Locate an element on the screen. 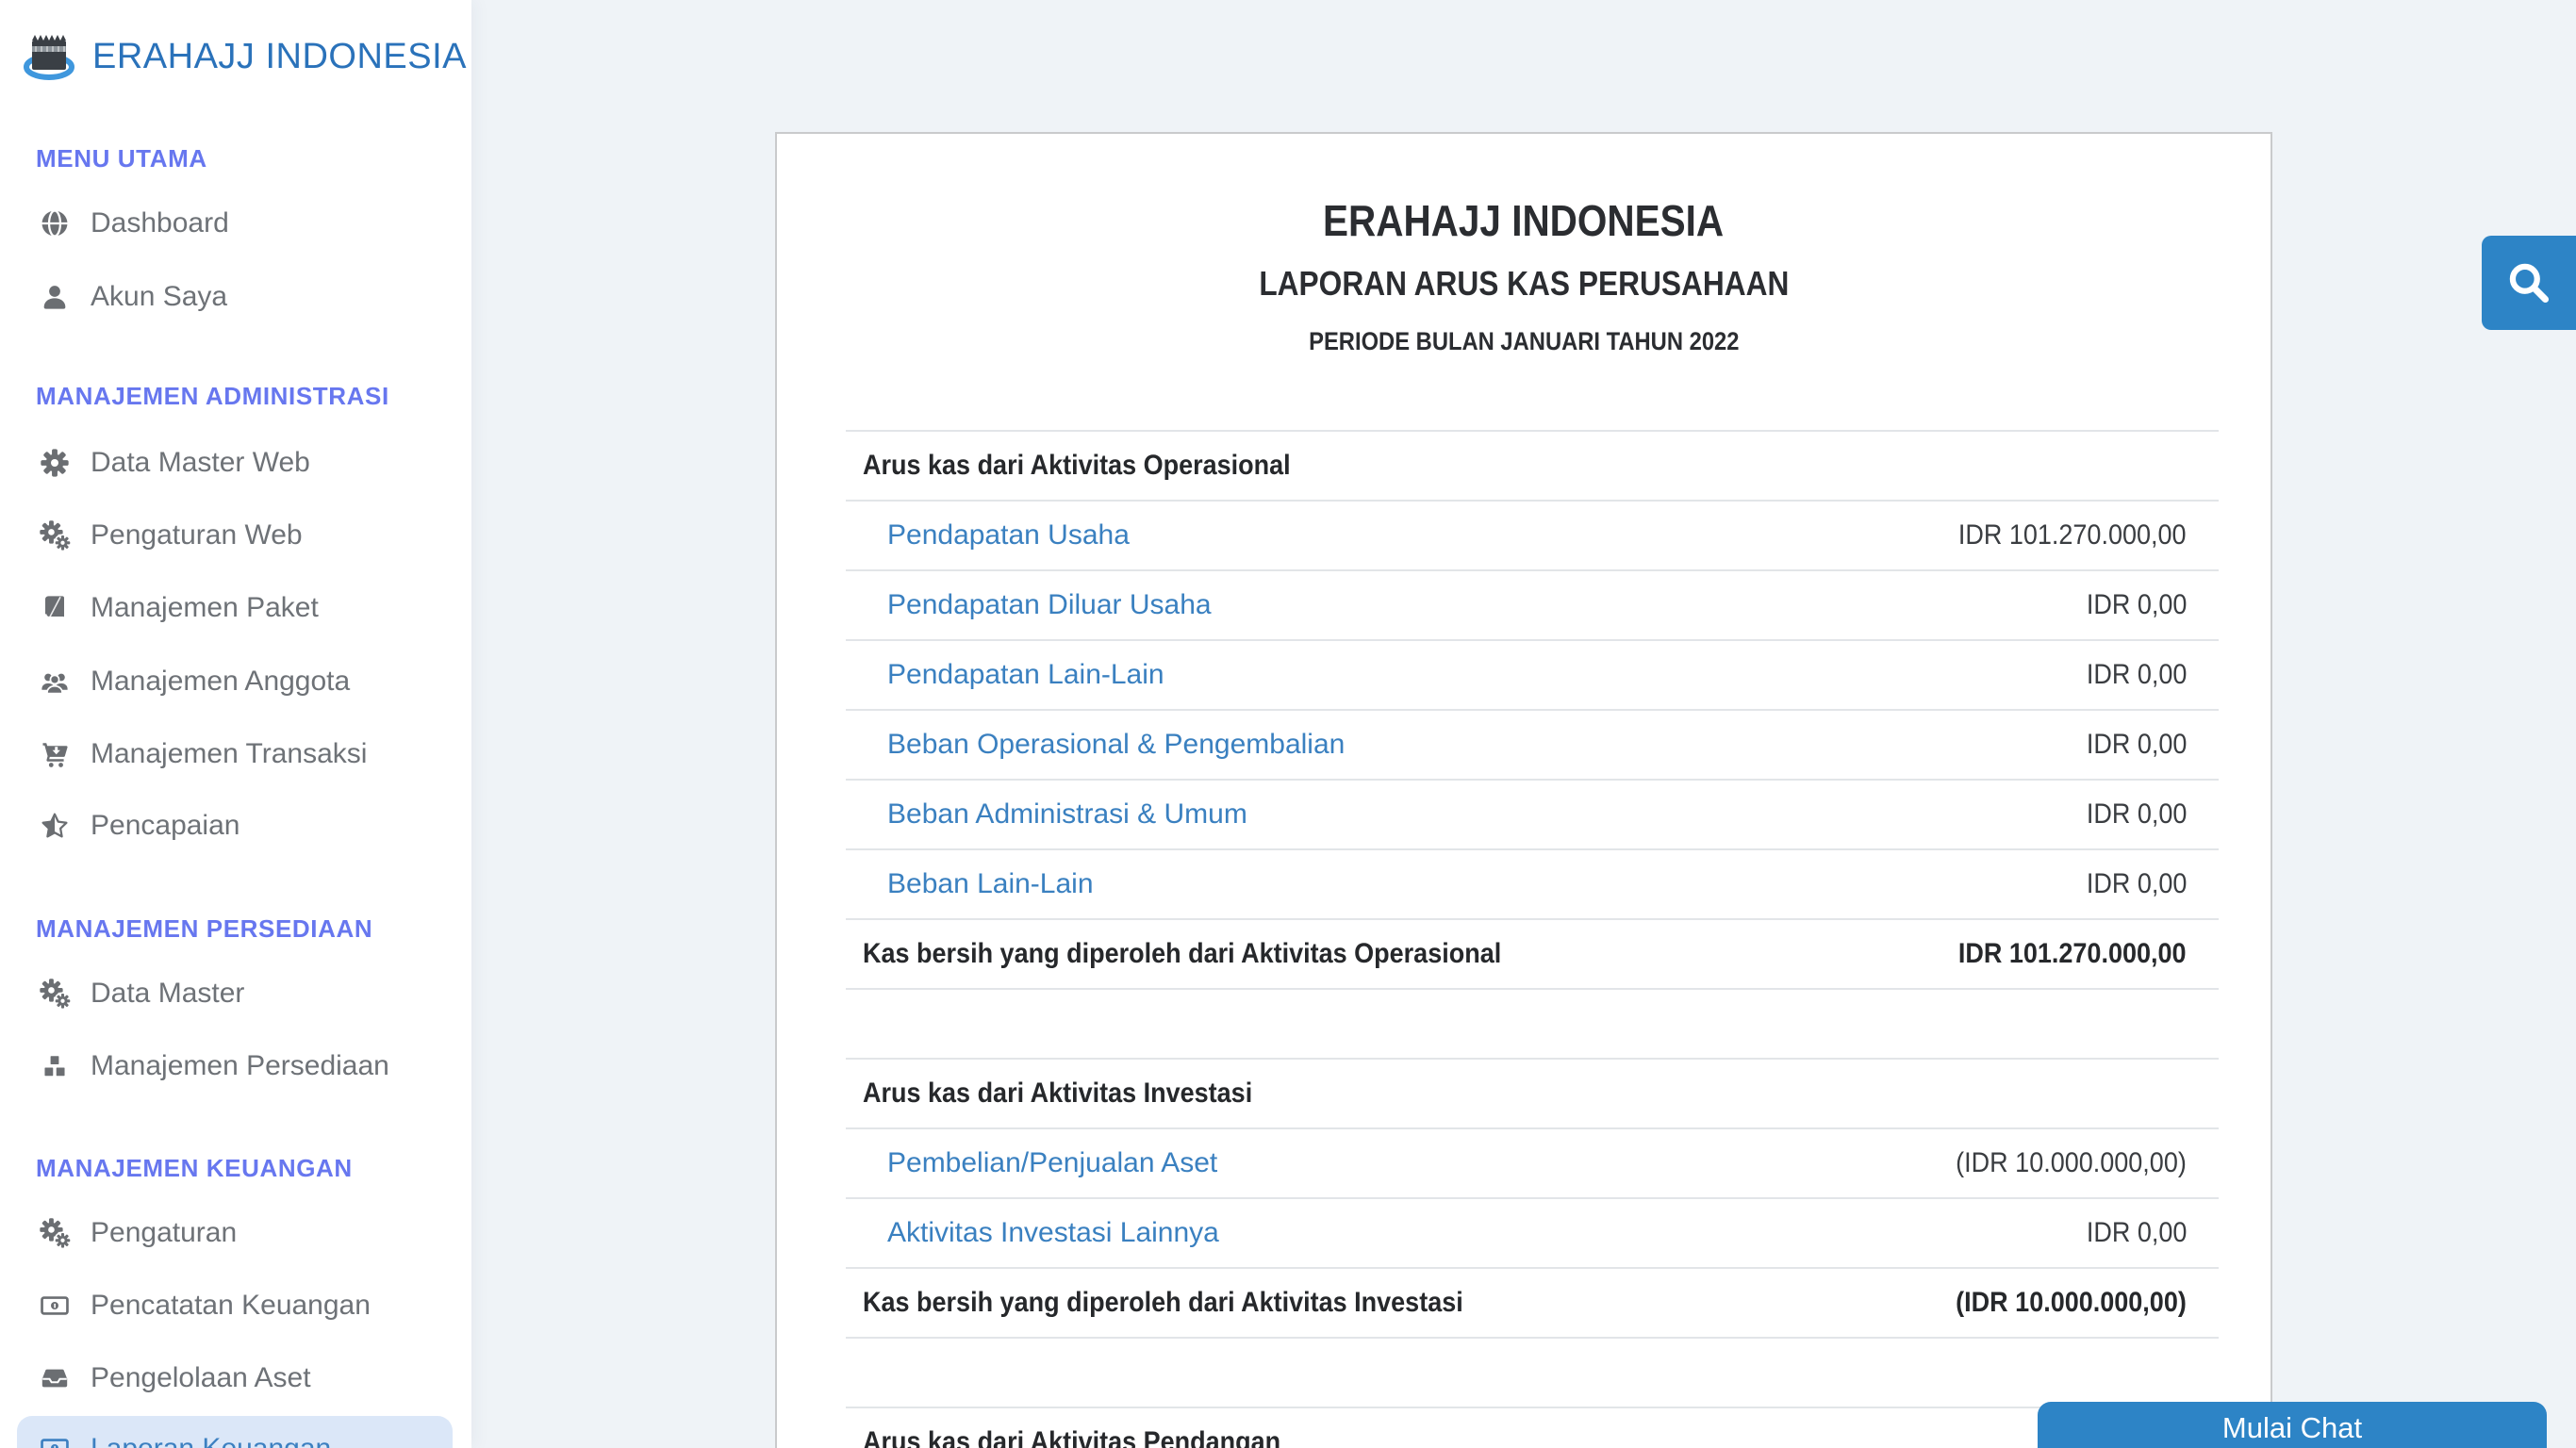 This screenshot has height=1448, width=2576. row-link: Beban Operasional & Pengembalian is located at coordinates (1095, 745).